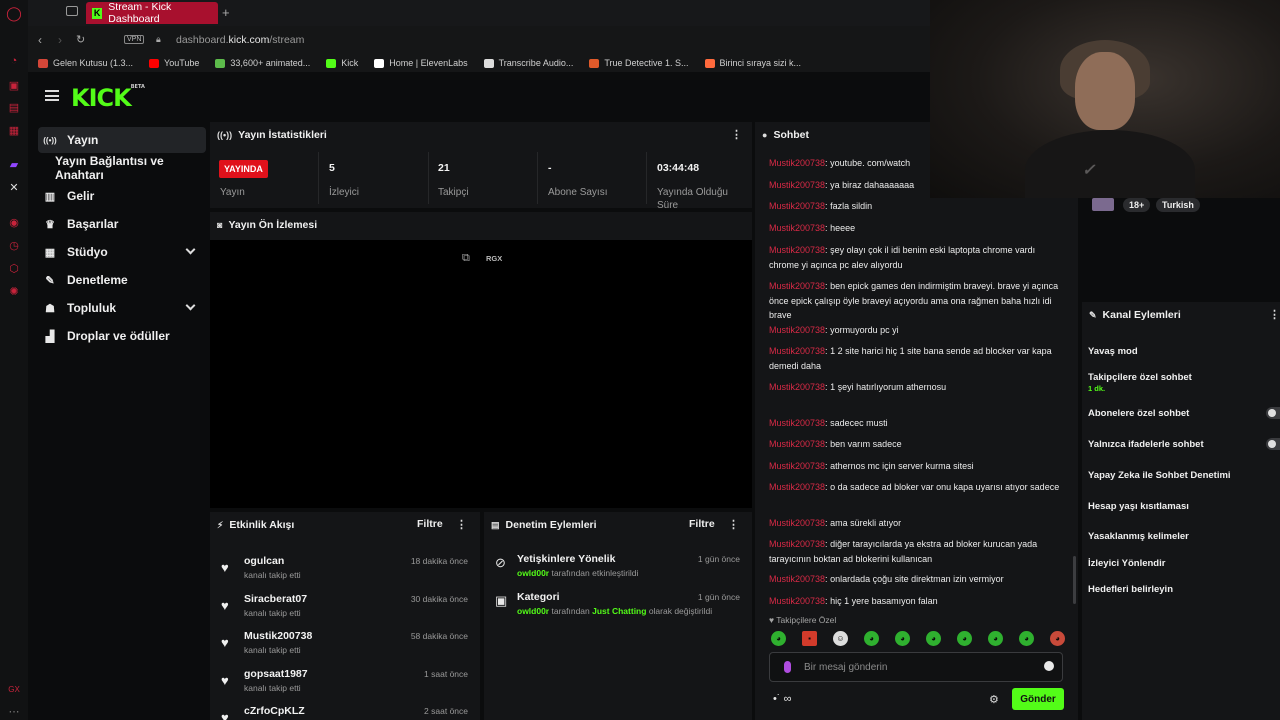 This screenshot has height=720, width=1280. Describe the element at coordinates (1049, 666) in the screenshot. I see `emoji-icon` at that location.